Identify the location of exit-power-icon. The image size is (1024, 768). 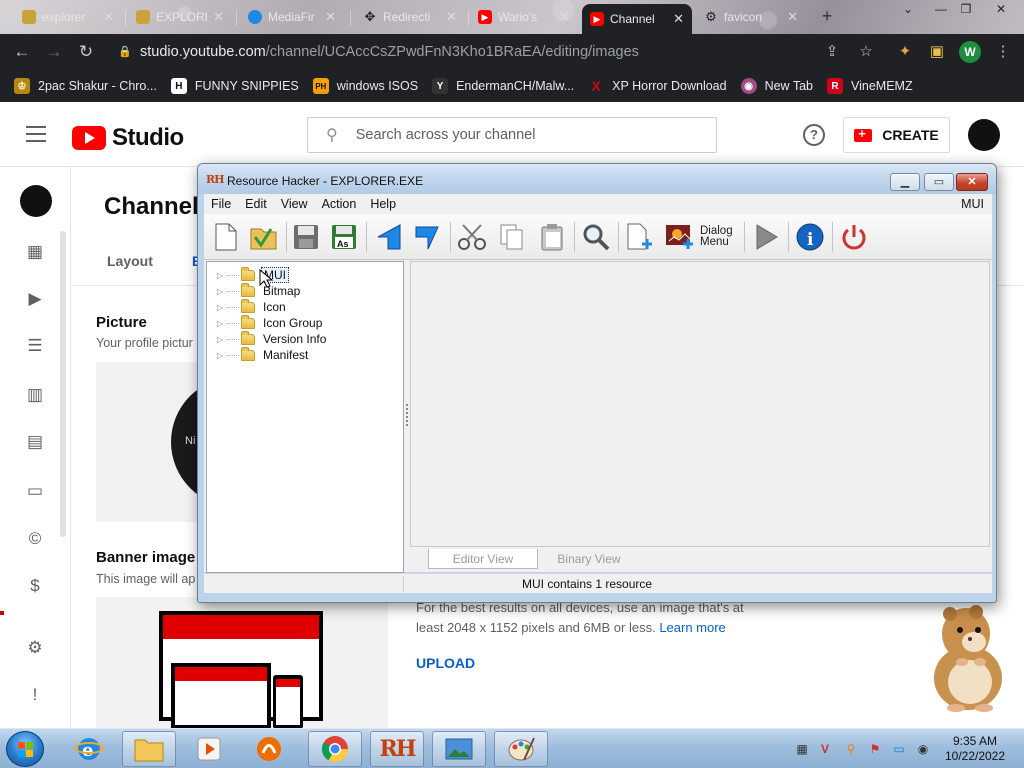
(854, 237).